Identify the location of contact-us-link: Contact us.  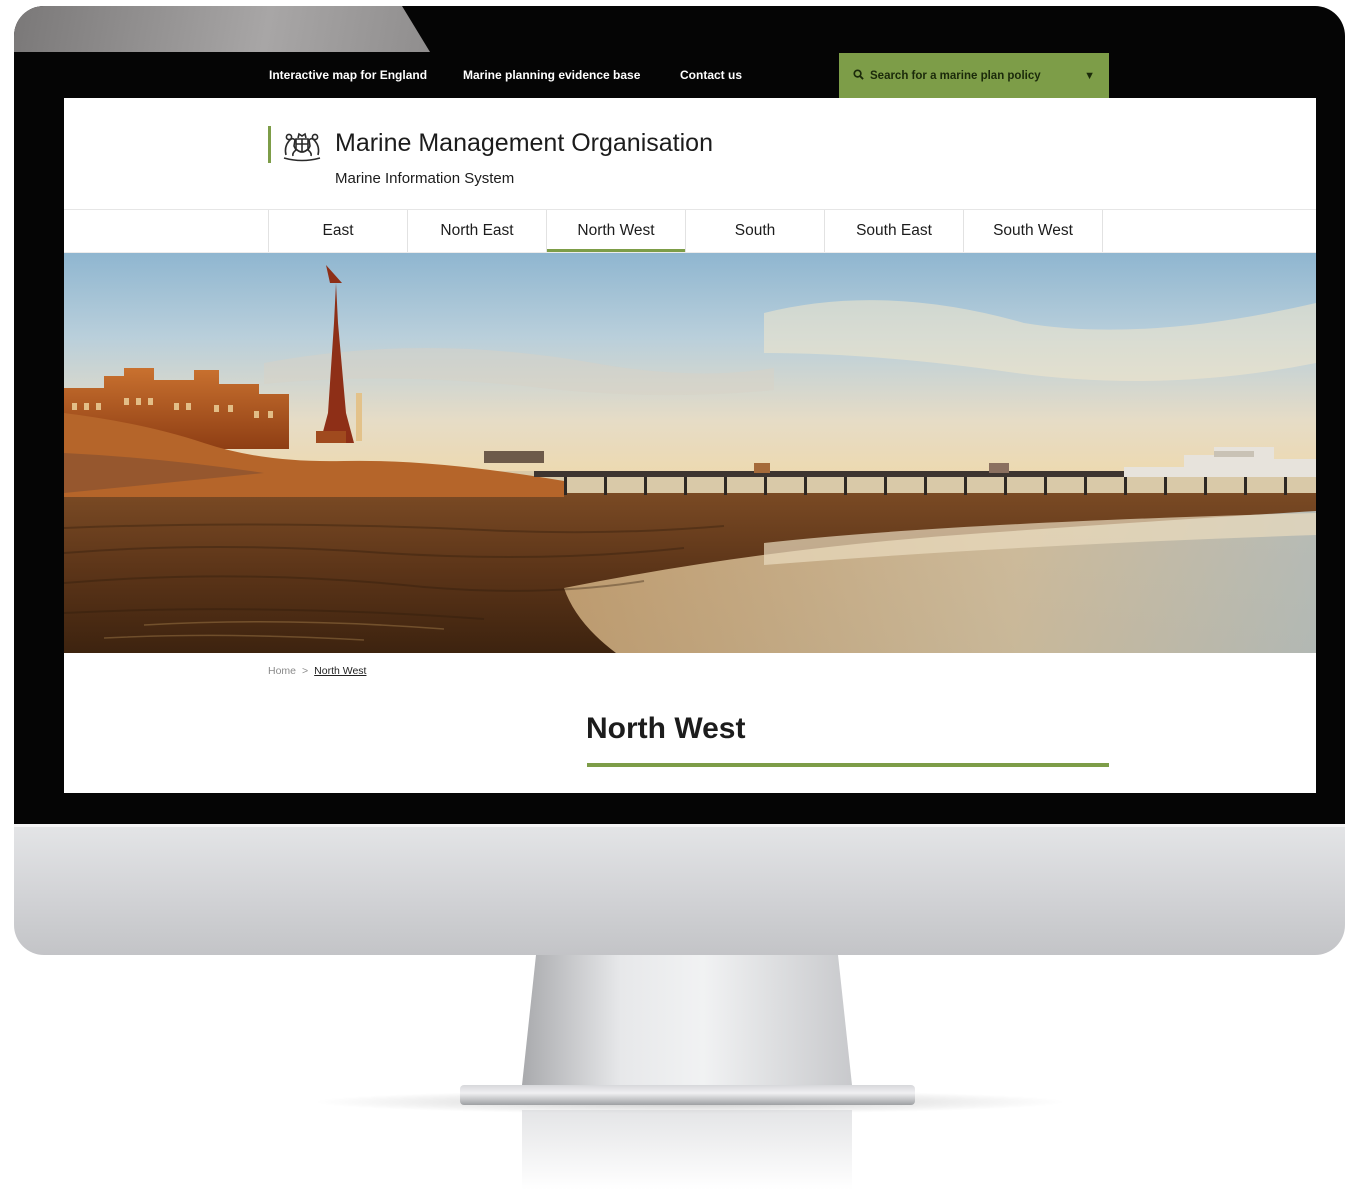
(711, 75).